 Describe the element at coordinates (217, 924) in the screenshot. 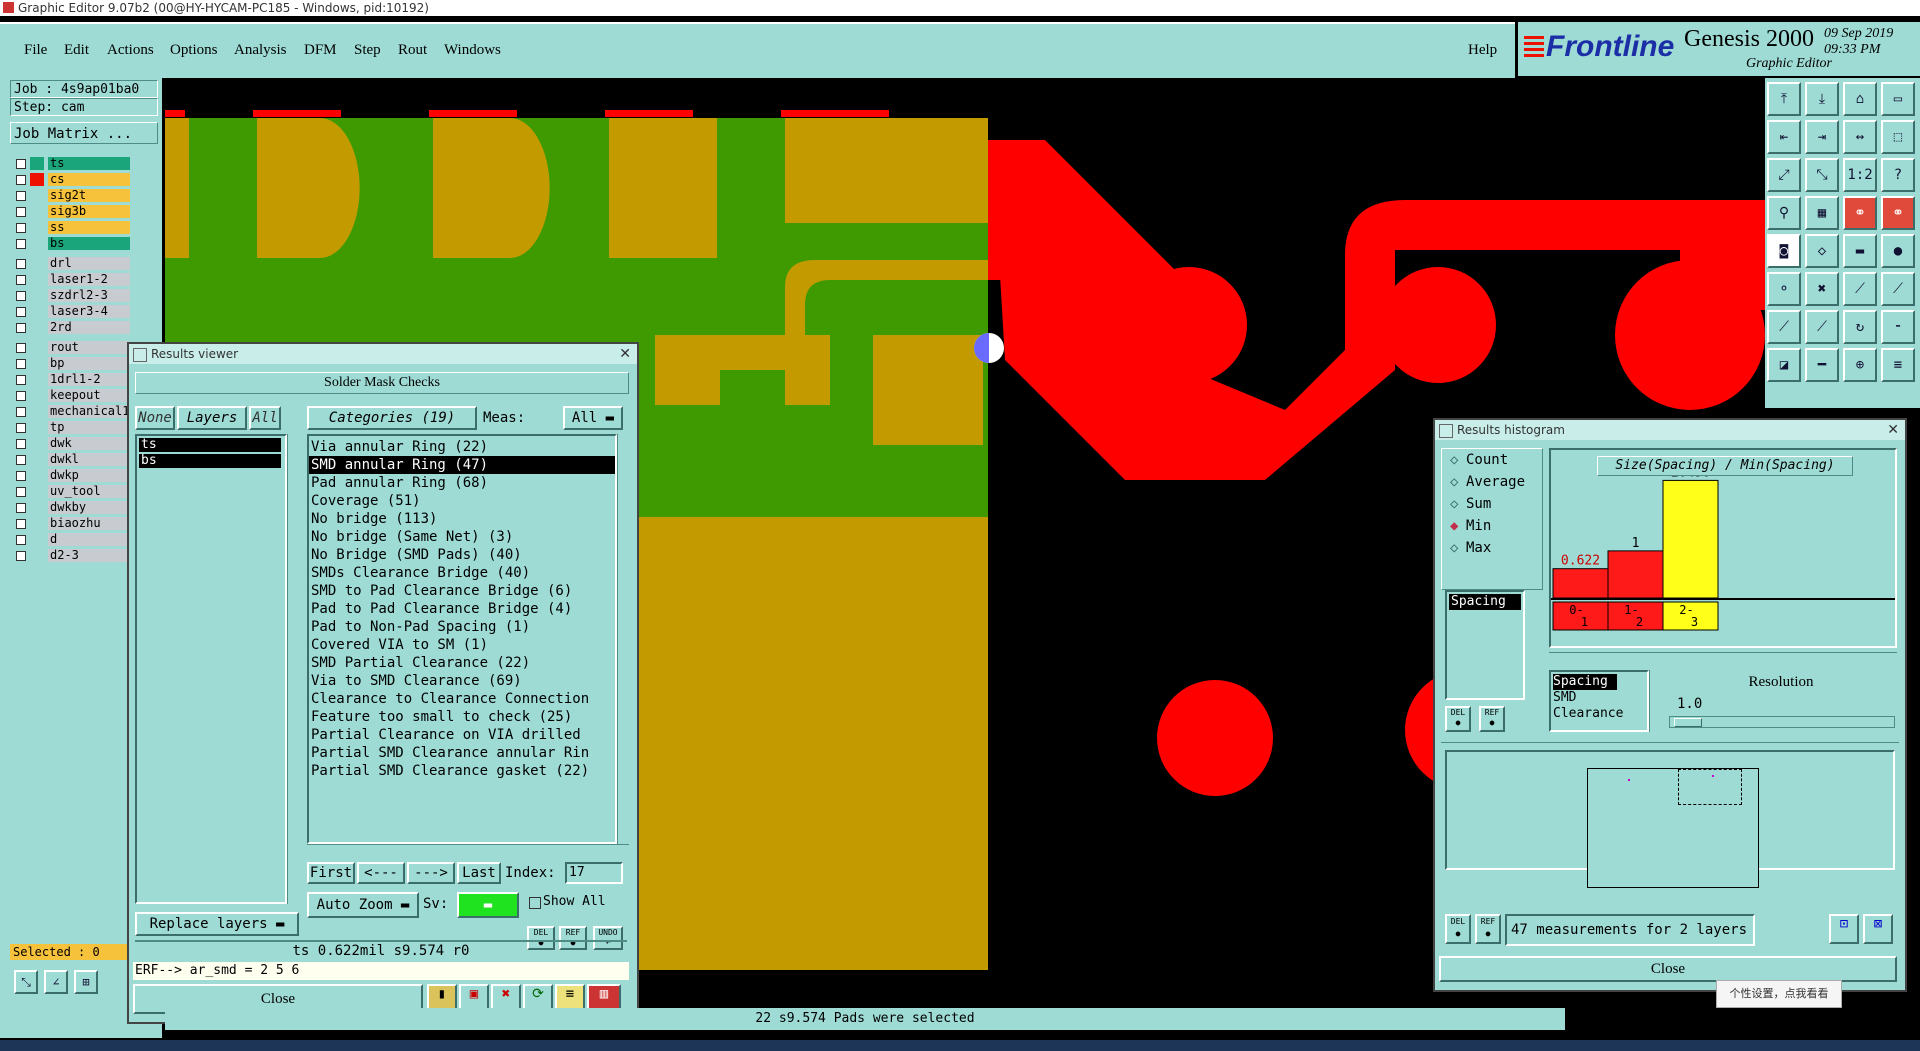

I see `replace-layers-button: Replace layers ▬` at that location.